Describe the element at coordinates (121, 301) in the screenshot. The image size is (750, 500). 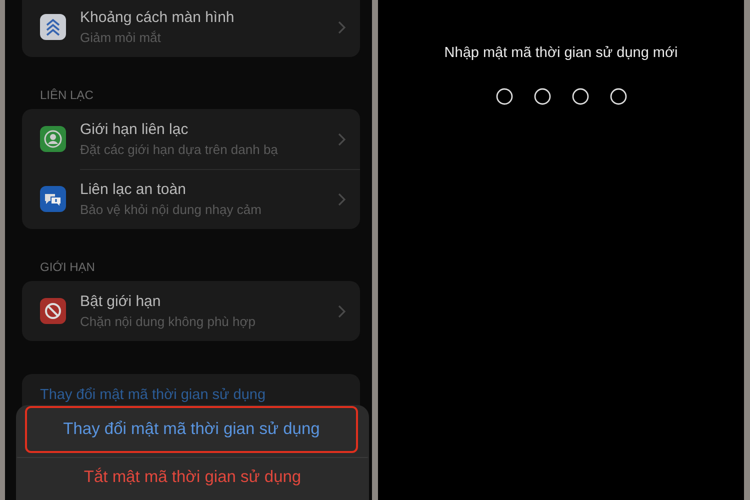
I see `row-title: Bật giới hạn` at that location.